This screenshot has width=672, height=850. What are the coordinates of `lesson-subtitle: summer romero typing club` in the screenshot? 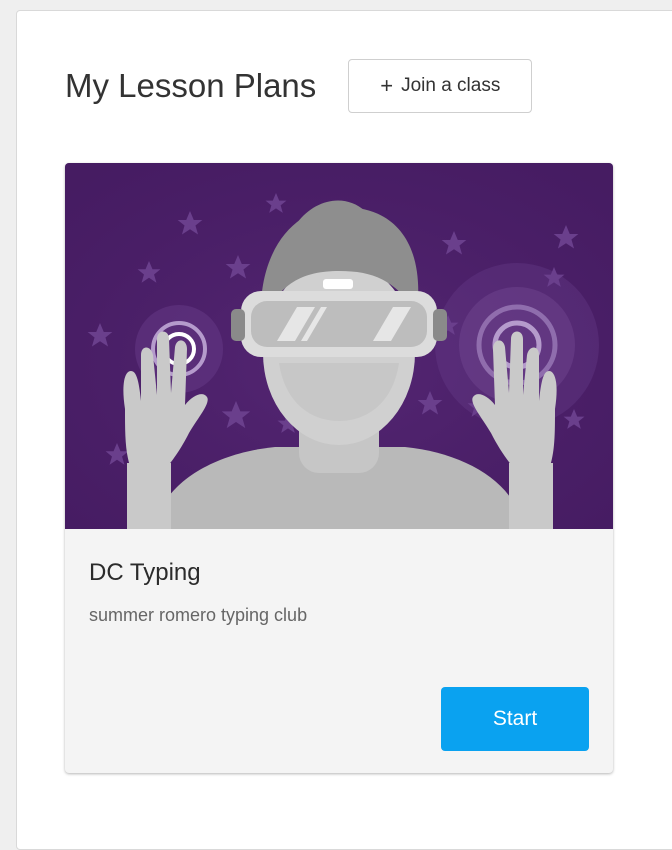 It's located at (198, 615).